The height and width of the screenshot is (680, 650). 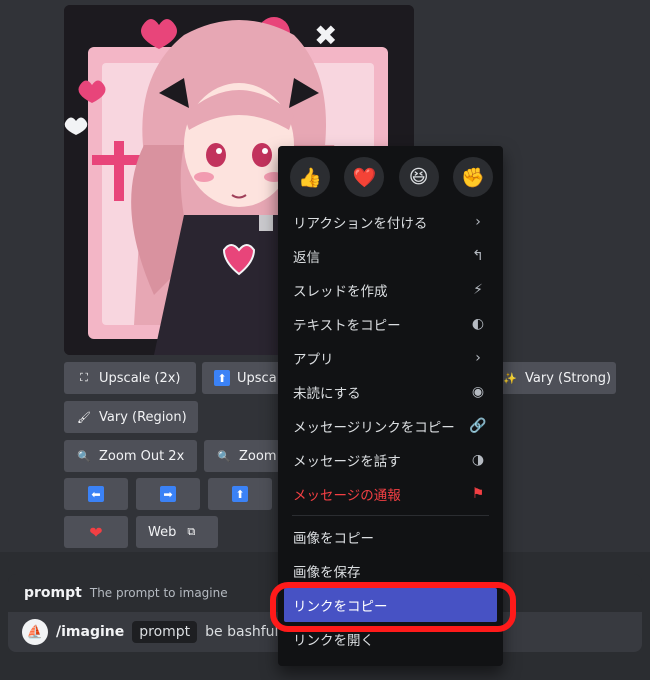 I want to click on menu-label: 画像をコピー, so click(x=333, y=539).